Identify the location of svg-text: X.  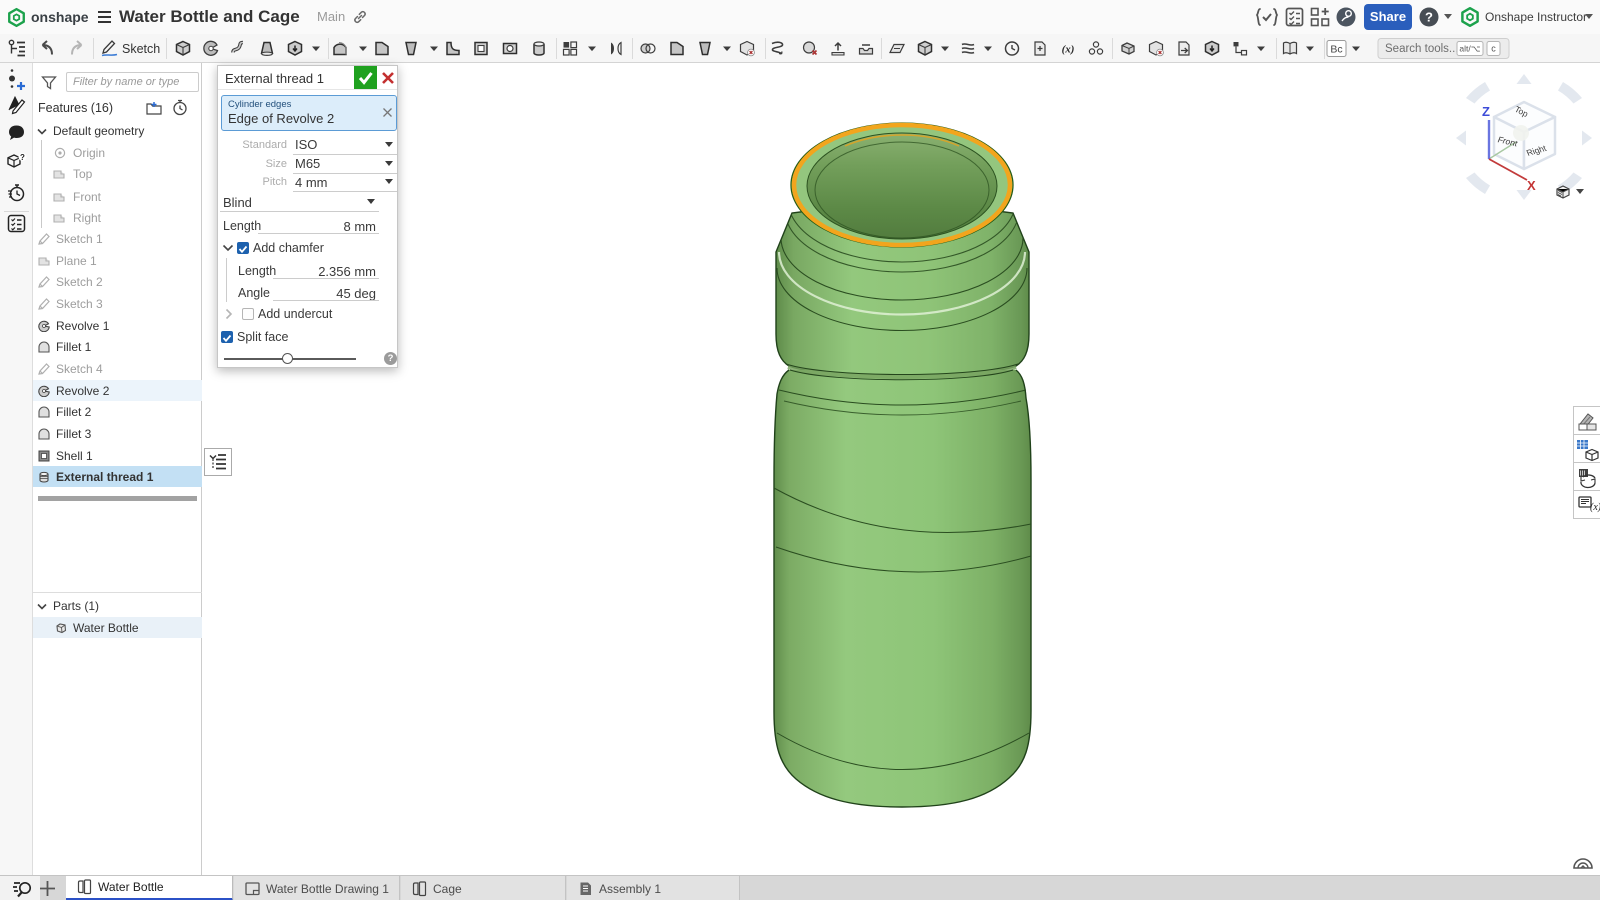
(1531, 185).